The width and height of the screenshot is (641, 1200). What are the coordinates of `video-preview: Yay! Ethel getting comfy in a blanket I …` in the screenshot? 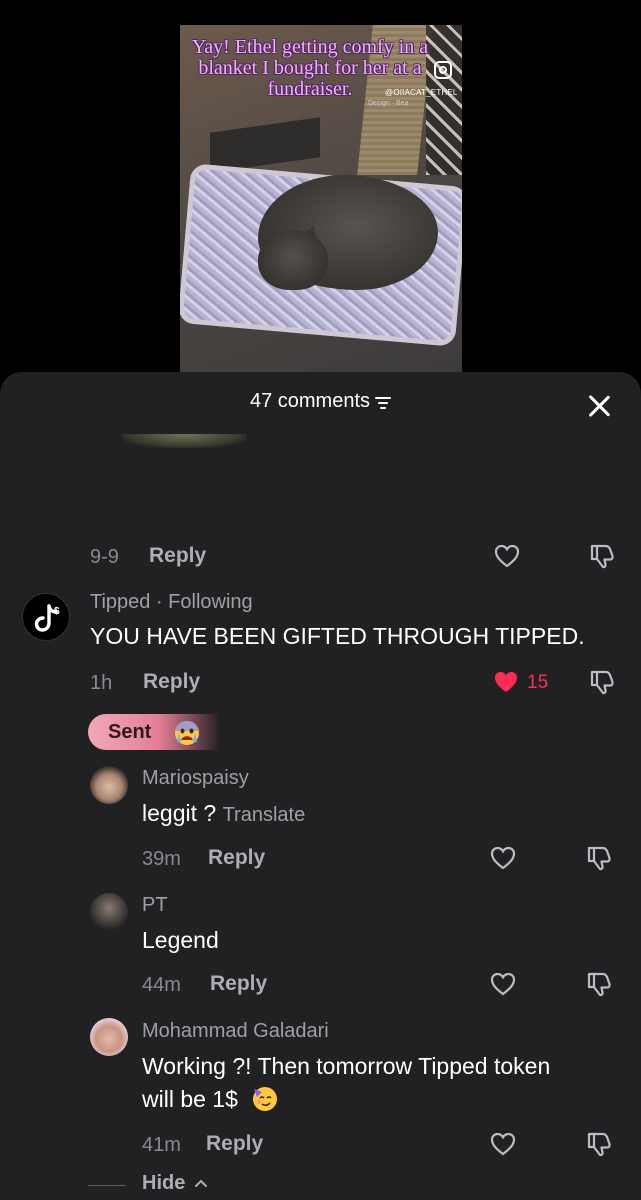 It's located at (321, 200).